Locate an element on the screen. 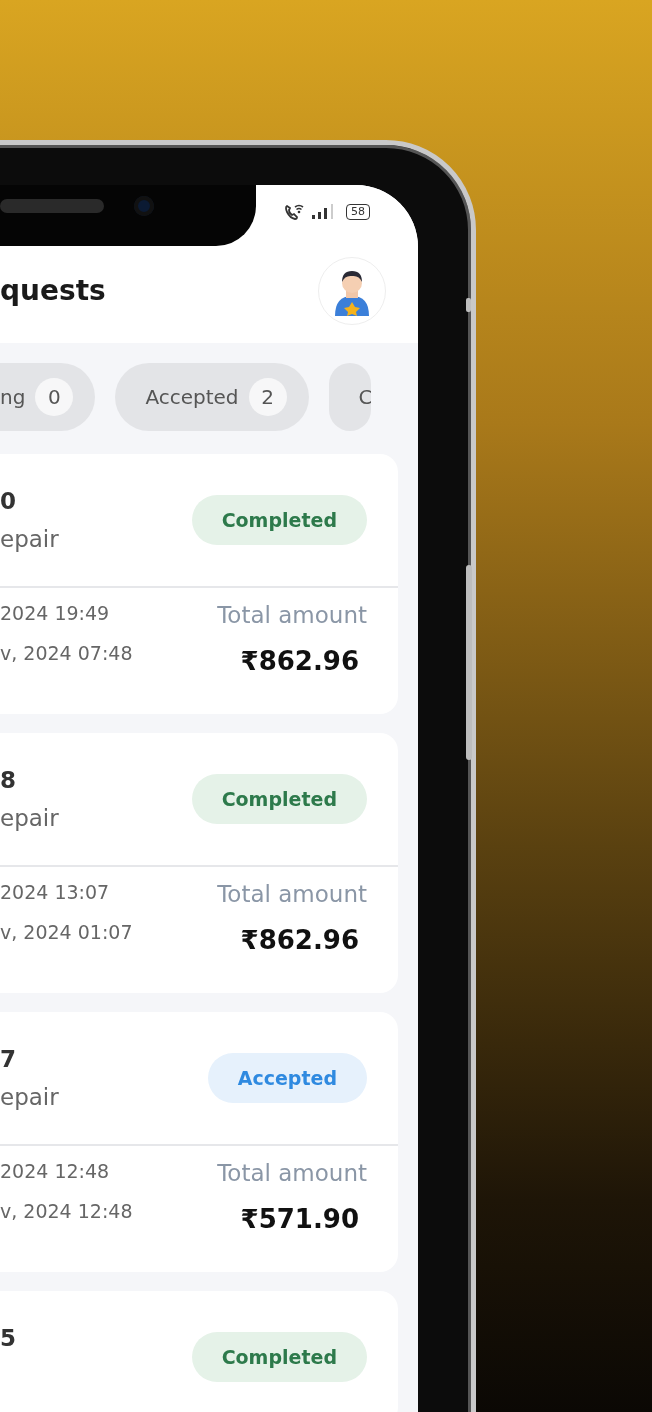 This screenshot has height=1412, width=652. call-wifi-icon is located at coordinates (294, 212).